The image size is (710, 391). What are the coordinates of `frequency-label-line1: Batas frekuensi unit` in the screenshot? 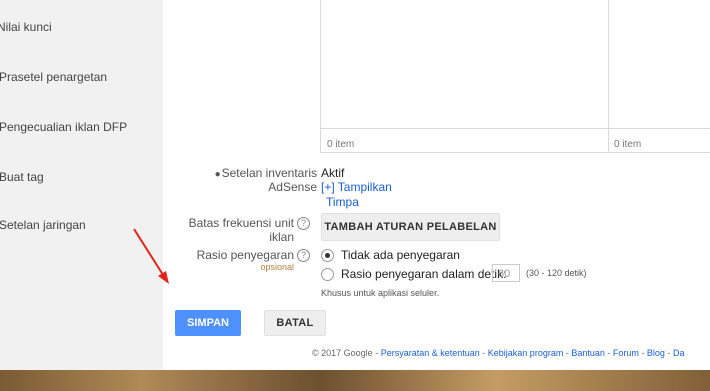 It's located at (241, 223).